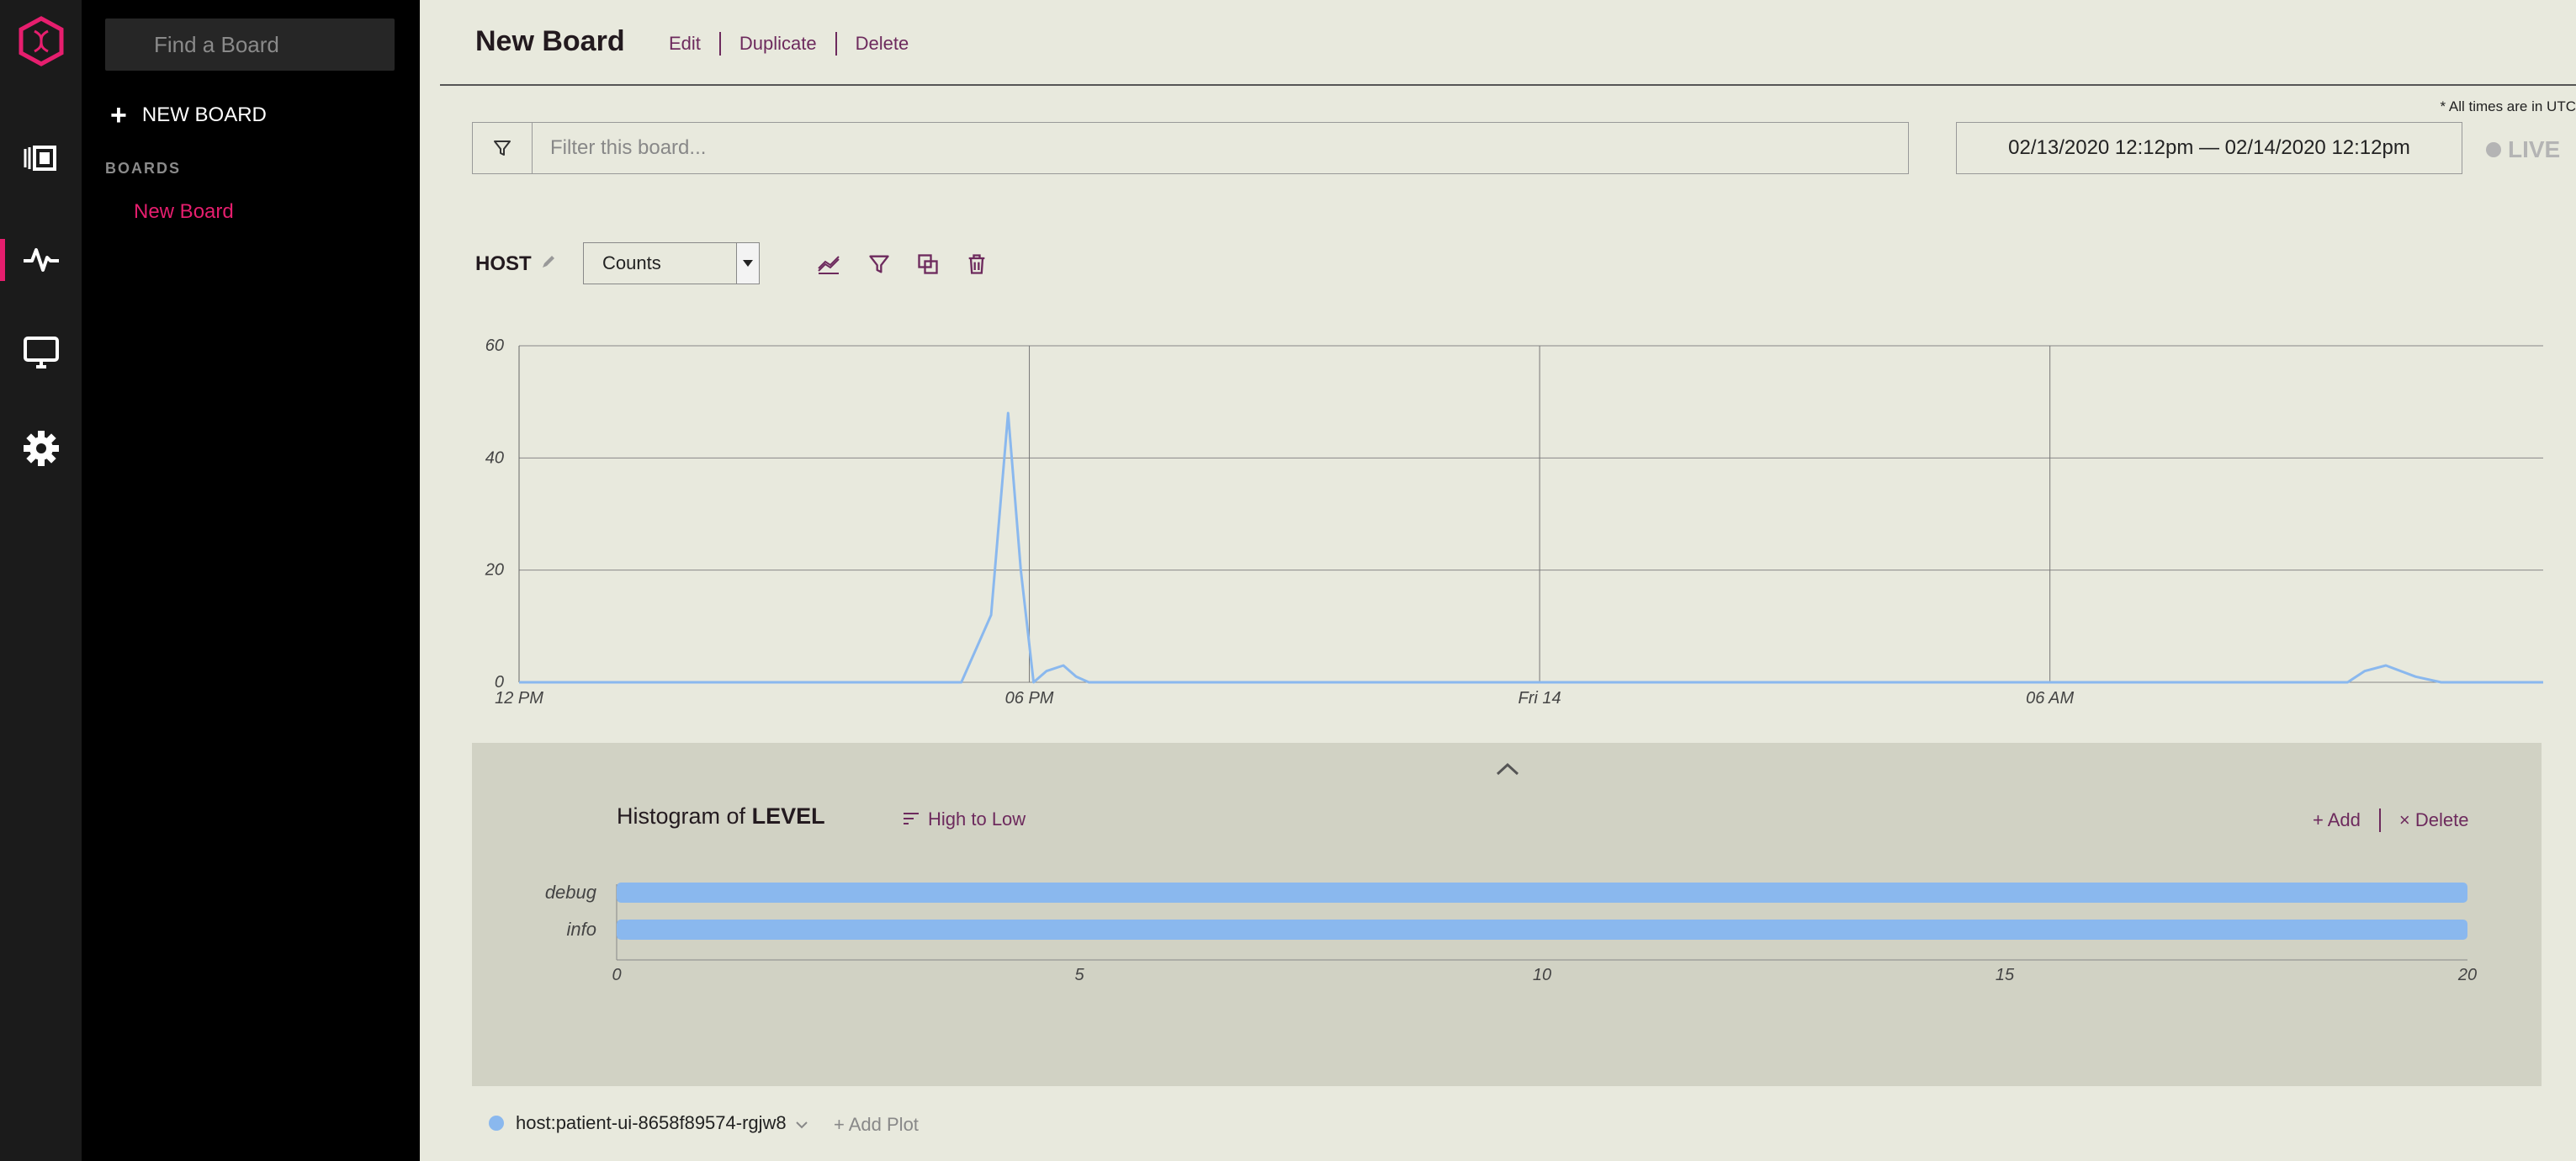 The width and height of the screenshot is (2576, 1161). I want to click on x-tick-label: 0, so click(616, 975).